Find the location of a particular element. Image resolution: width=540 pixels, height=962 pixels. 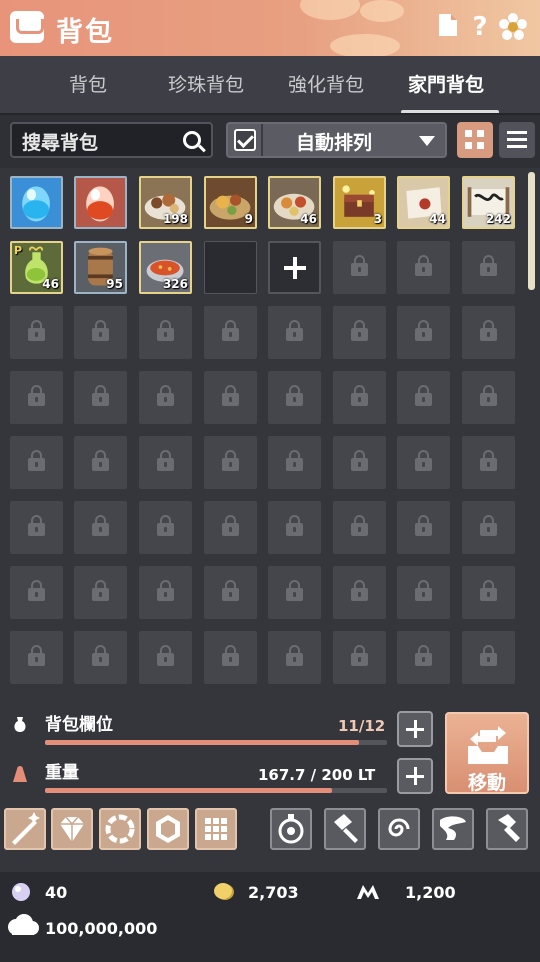

inventory-item-slot: 95 is located at coordinates (100, 267).